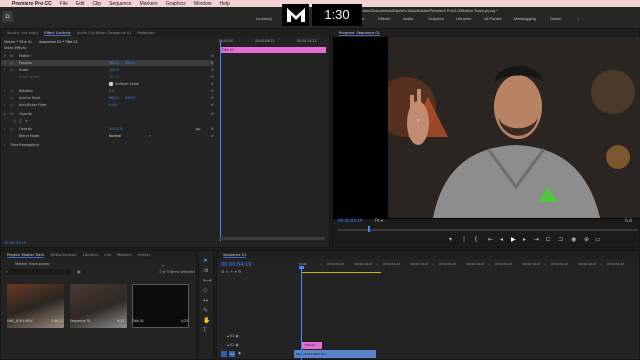 The image size is (640, 360). I want to click on keyframe-nav-icon: ◂◆▸, so click(198, 129).